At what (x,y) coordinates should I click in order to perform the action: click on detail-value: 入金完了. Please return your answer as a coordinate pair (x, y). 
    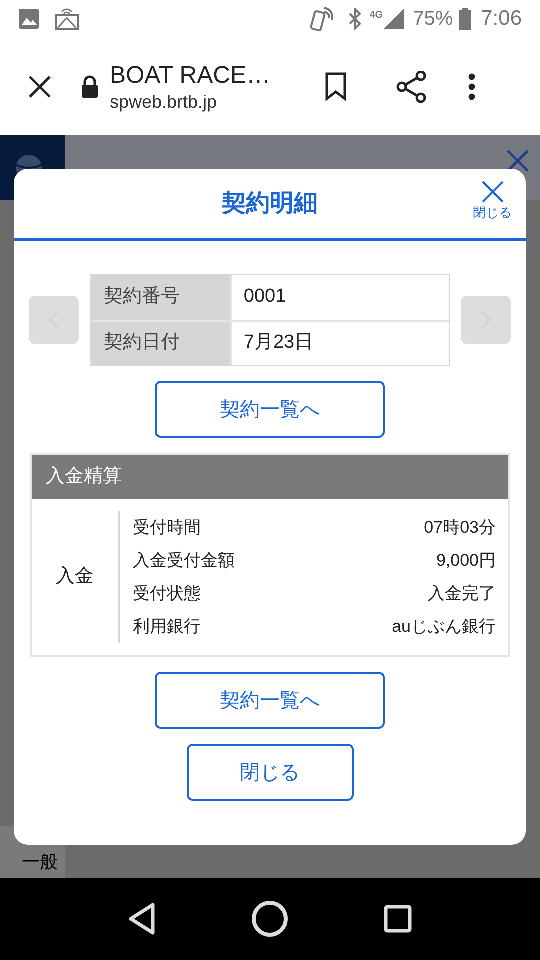
    Looking at the image, I should click on (462, 593).